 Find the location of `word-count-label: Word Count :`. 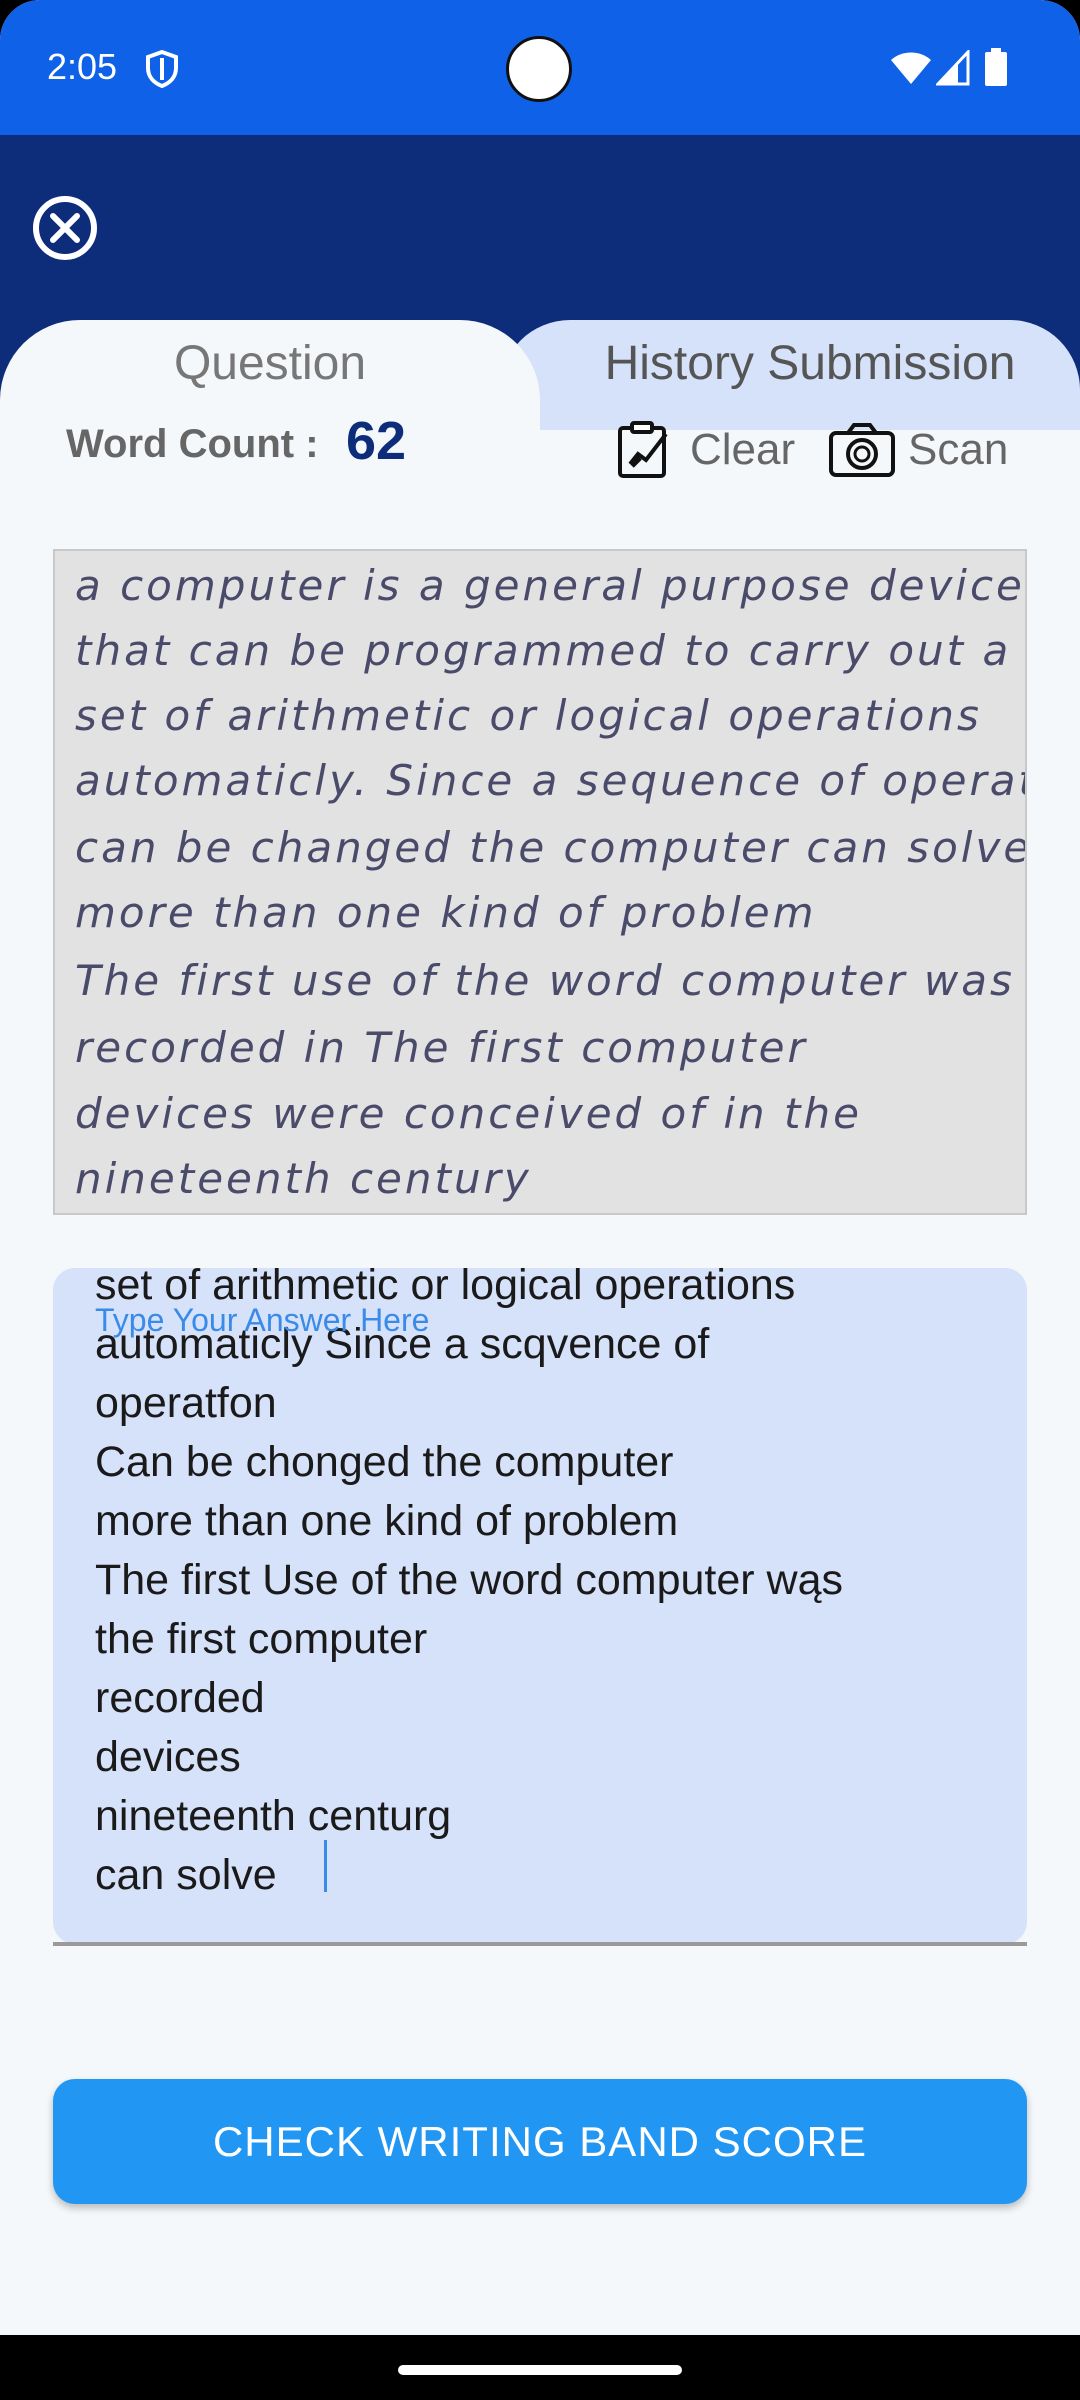

word-count-label: Word Count : is located at coordinates (192, 444).